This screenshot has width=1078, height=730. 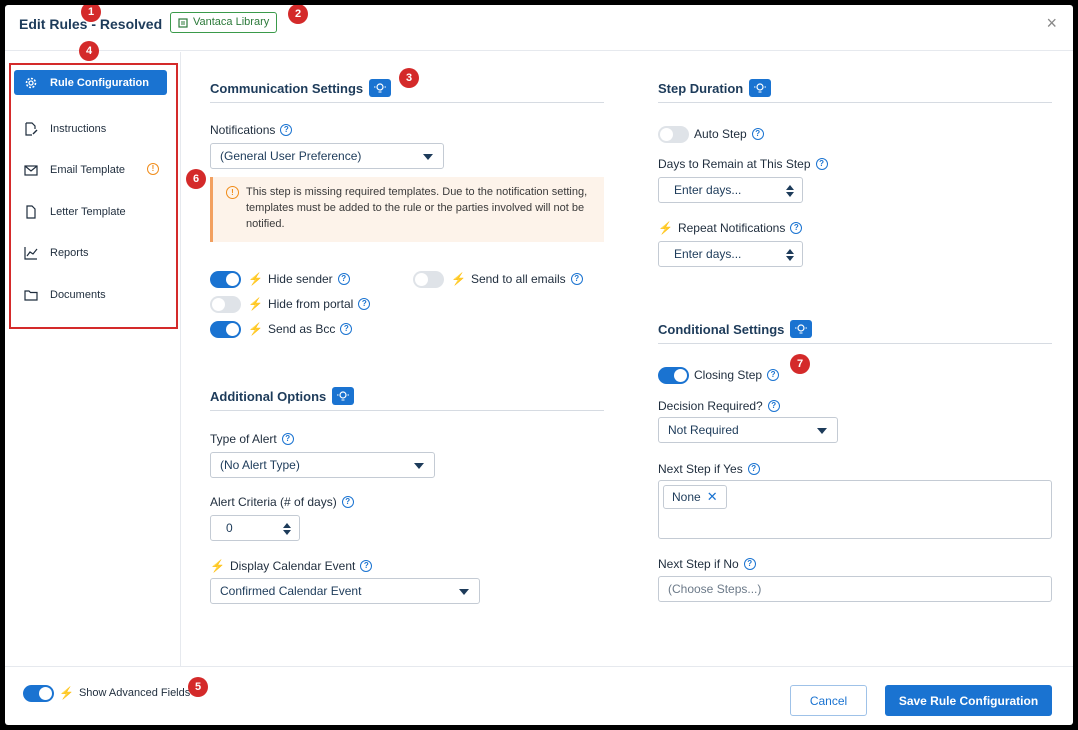 I want to click on close-icon: ×, so click(x=1051, y=23).